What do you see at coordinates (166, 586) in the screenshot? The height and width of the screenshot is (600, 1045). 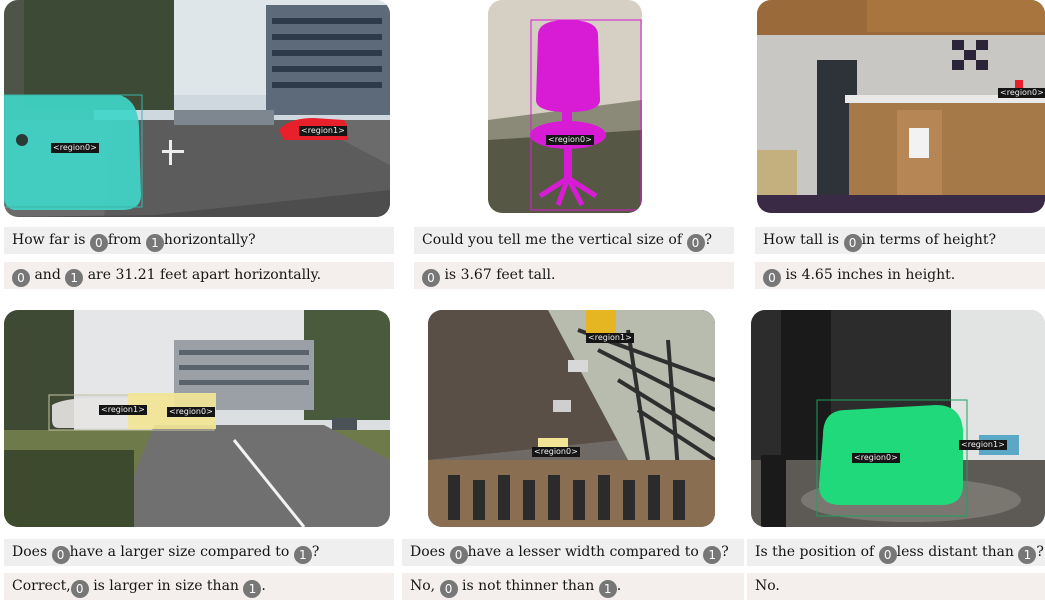 I see `answer-text: is larger in size than` at bounding box center [166, 586].